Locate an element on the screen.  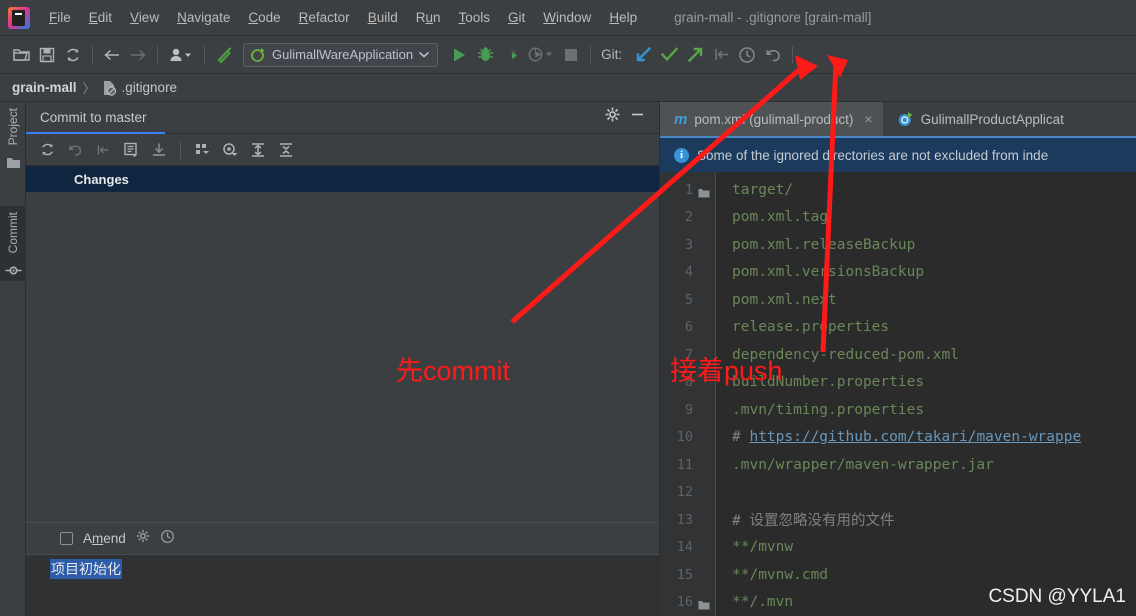
gutter-line: 16 is located at coordinates (687, 602).